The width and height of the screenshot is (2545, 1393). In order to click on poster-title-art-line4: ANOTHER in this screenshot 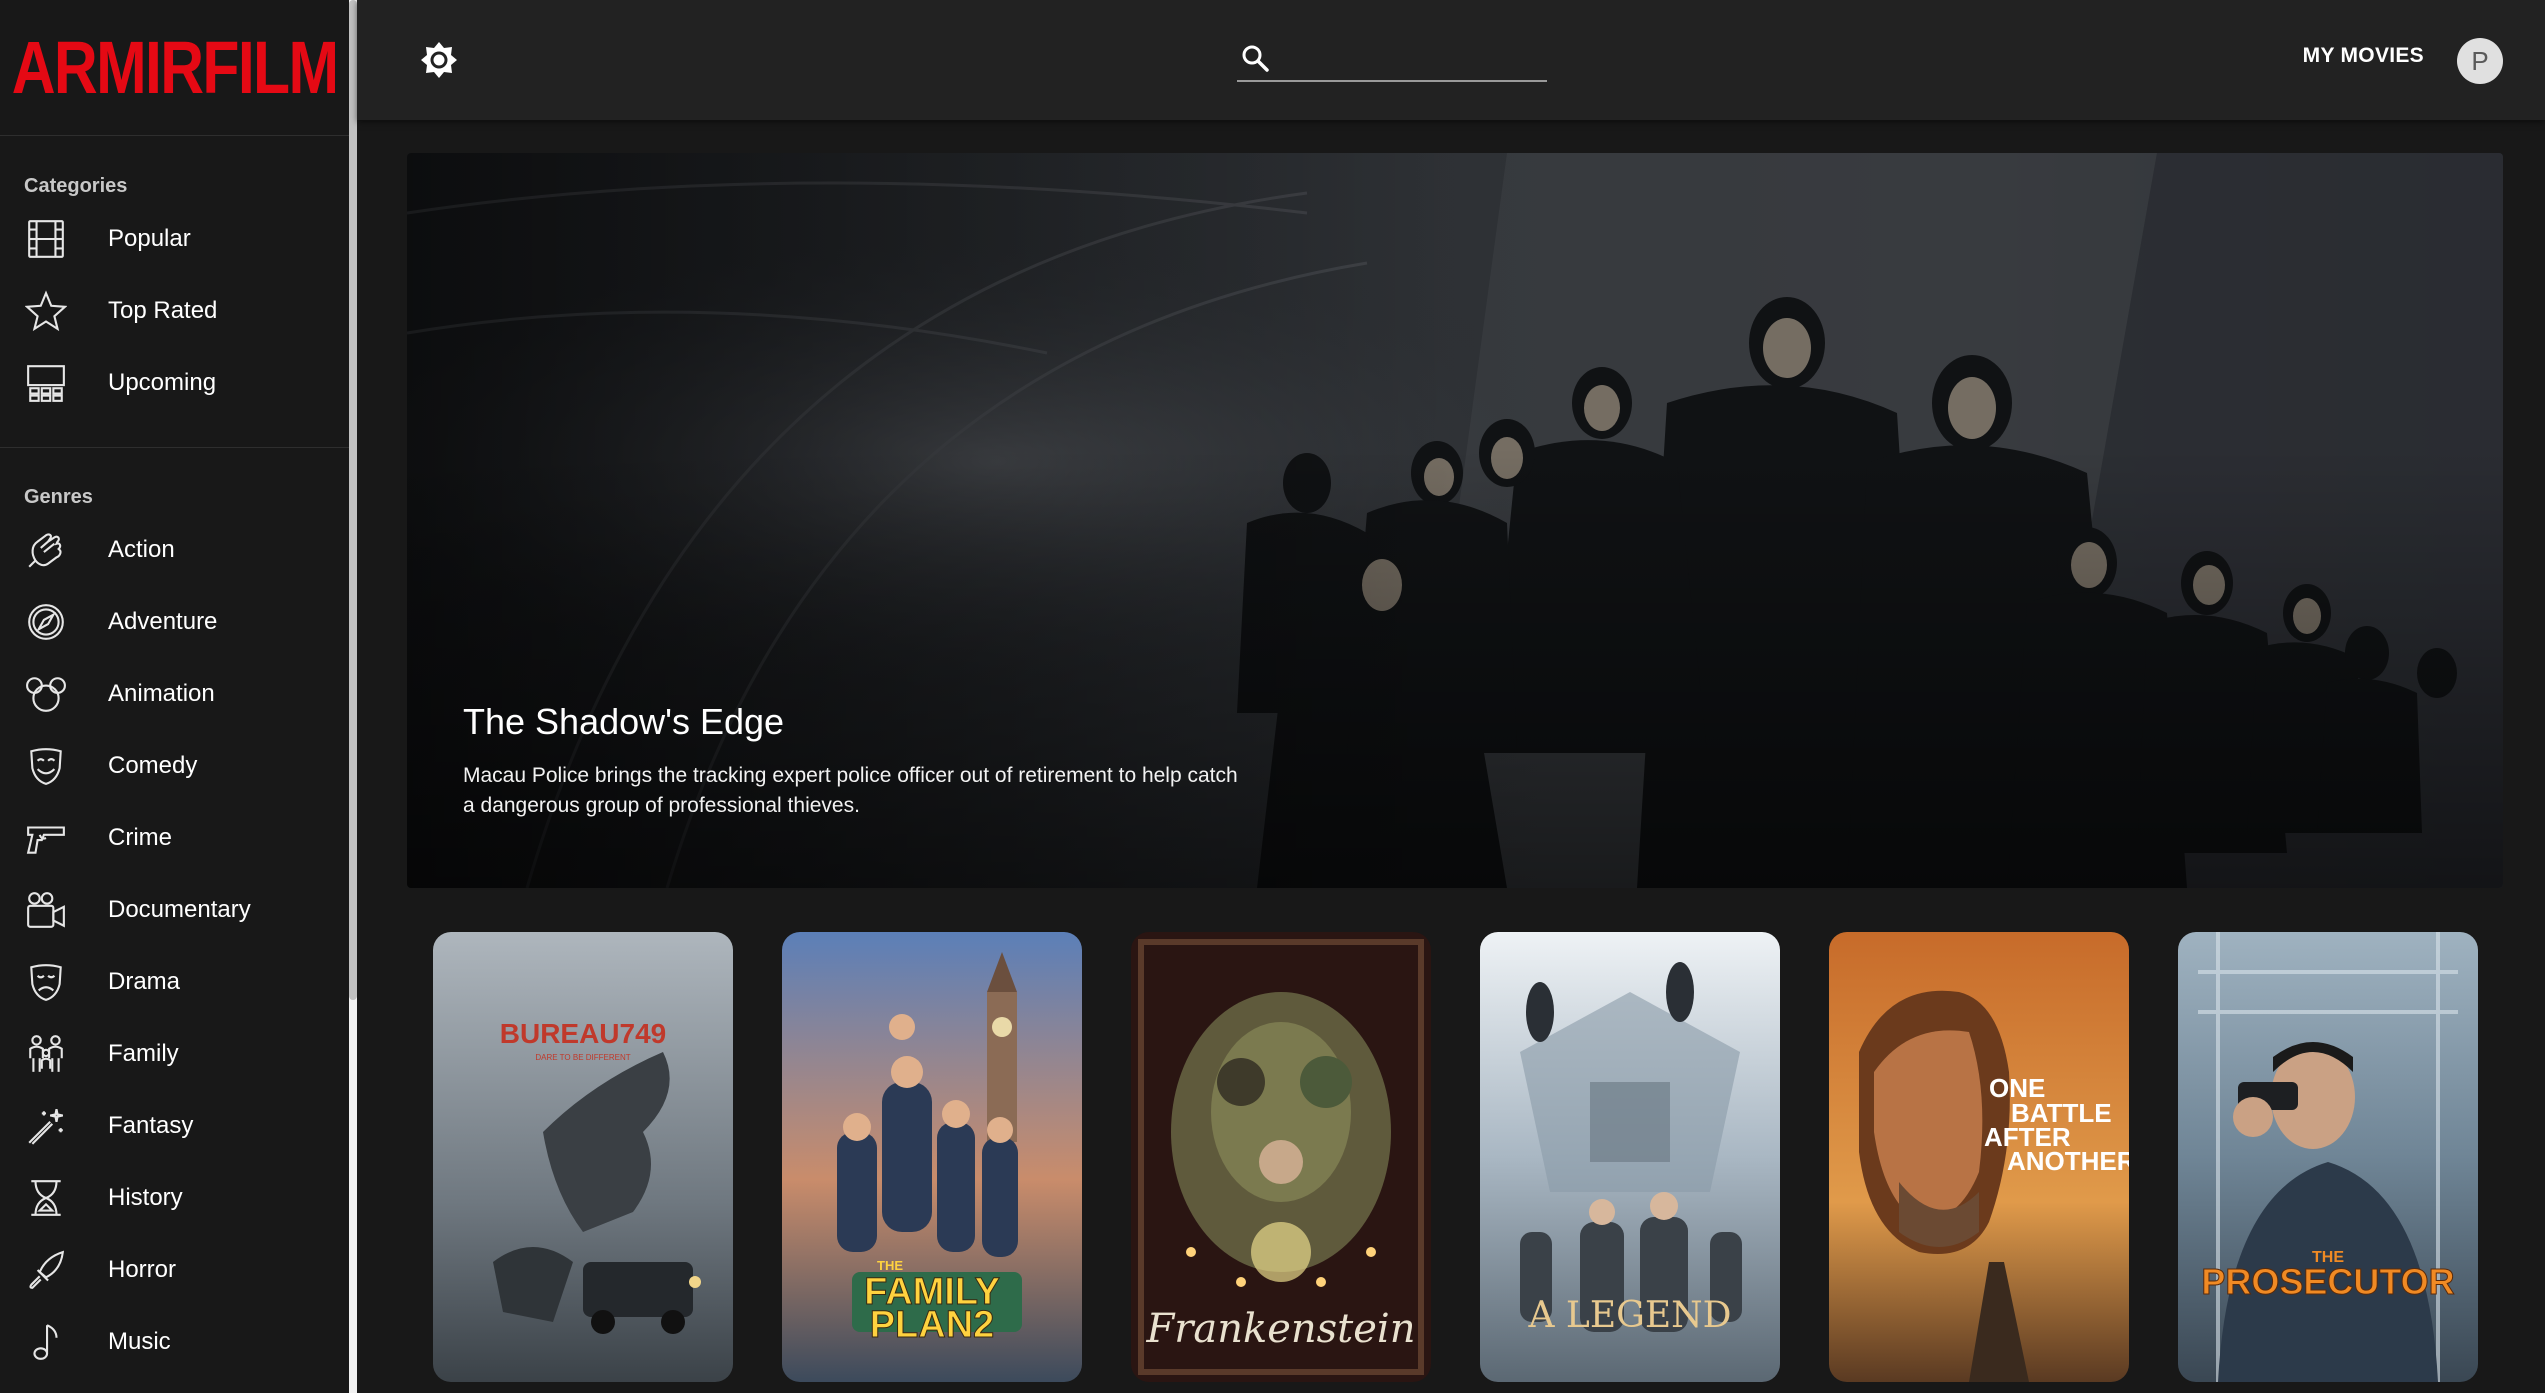, I will do `click(2068, 1161)`.